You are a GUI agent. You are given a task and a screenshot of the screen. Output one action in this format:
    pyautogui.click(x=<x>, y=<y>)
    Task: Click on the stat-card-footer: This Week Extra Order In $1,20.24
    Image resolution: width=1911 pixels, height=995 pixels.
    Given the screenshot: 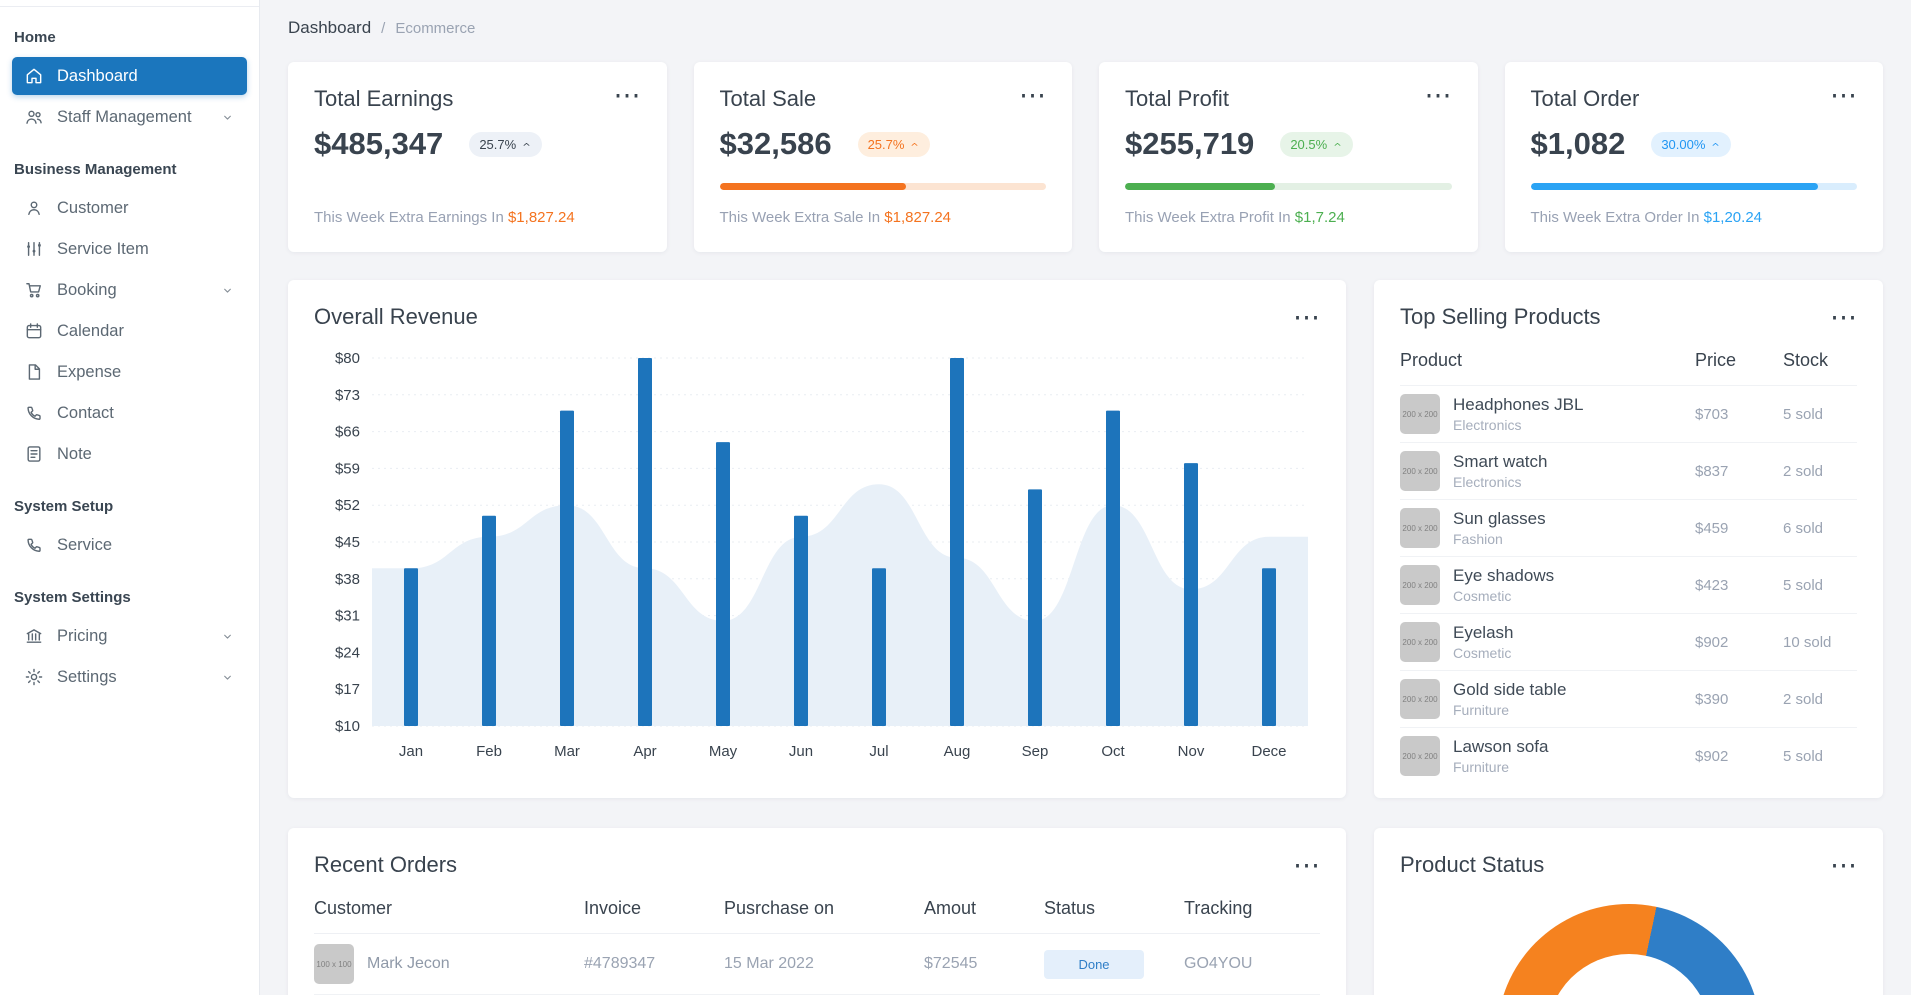 What is the action you would take?
    pyautogui.click(x=1646, y=217)
    